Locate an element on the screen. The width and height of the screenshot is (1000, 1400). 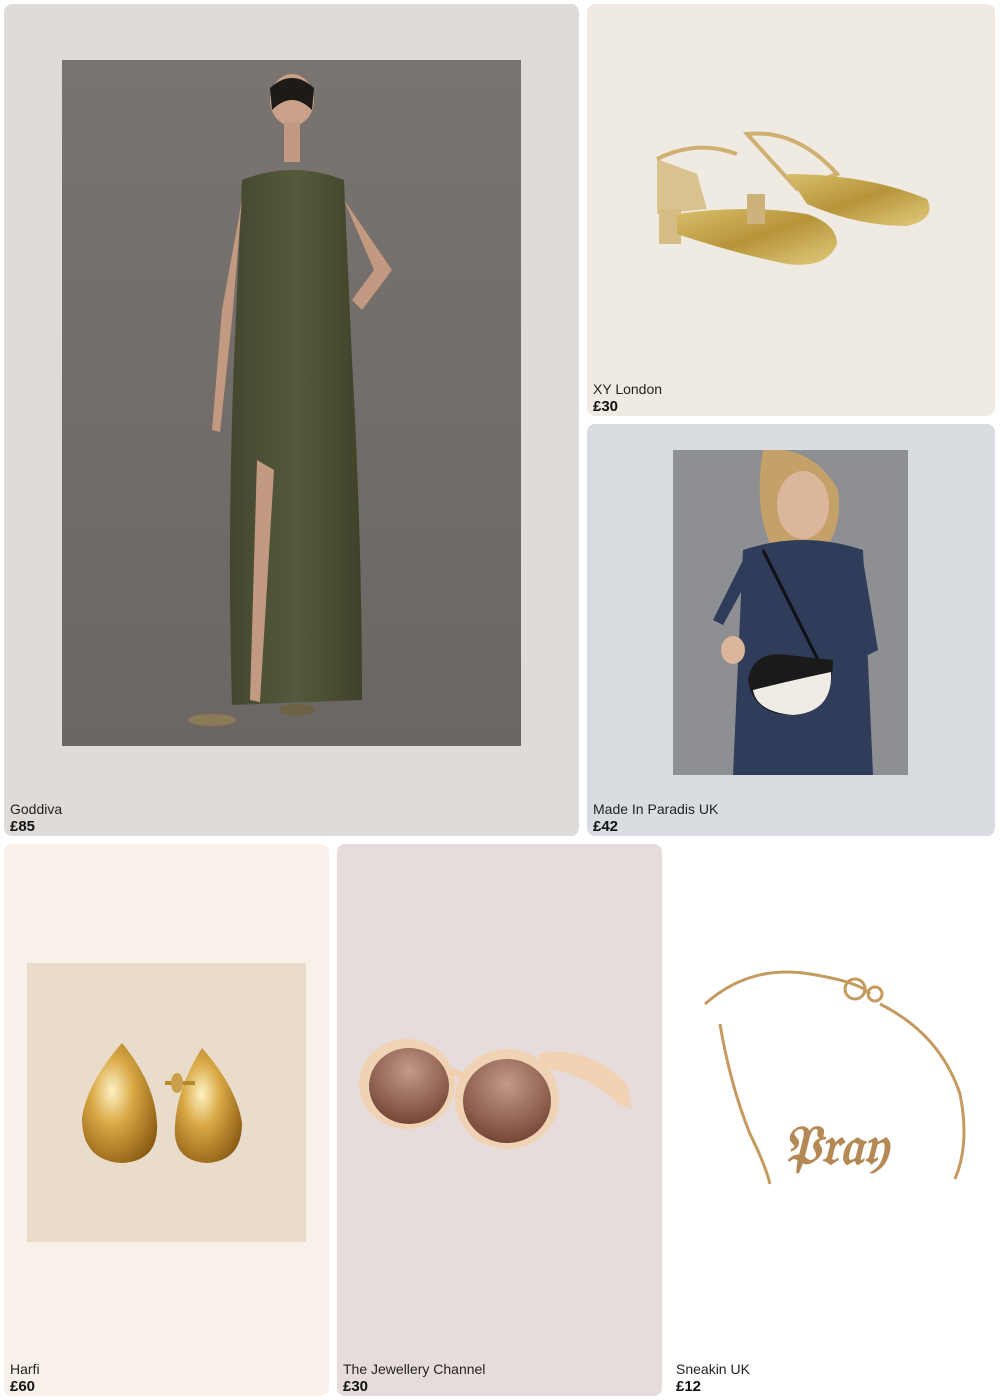
product-brand: Goddiva is located at coordinates (36, 809).